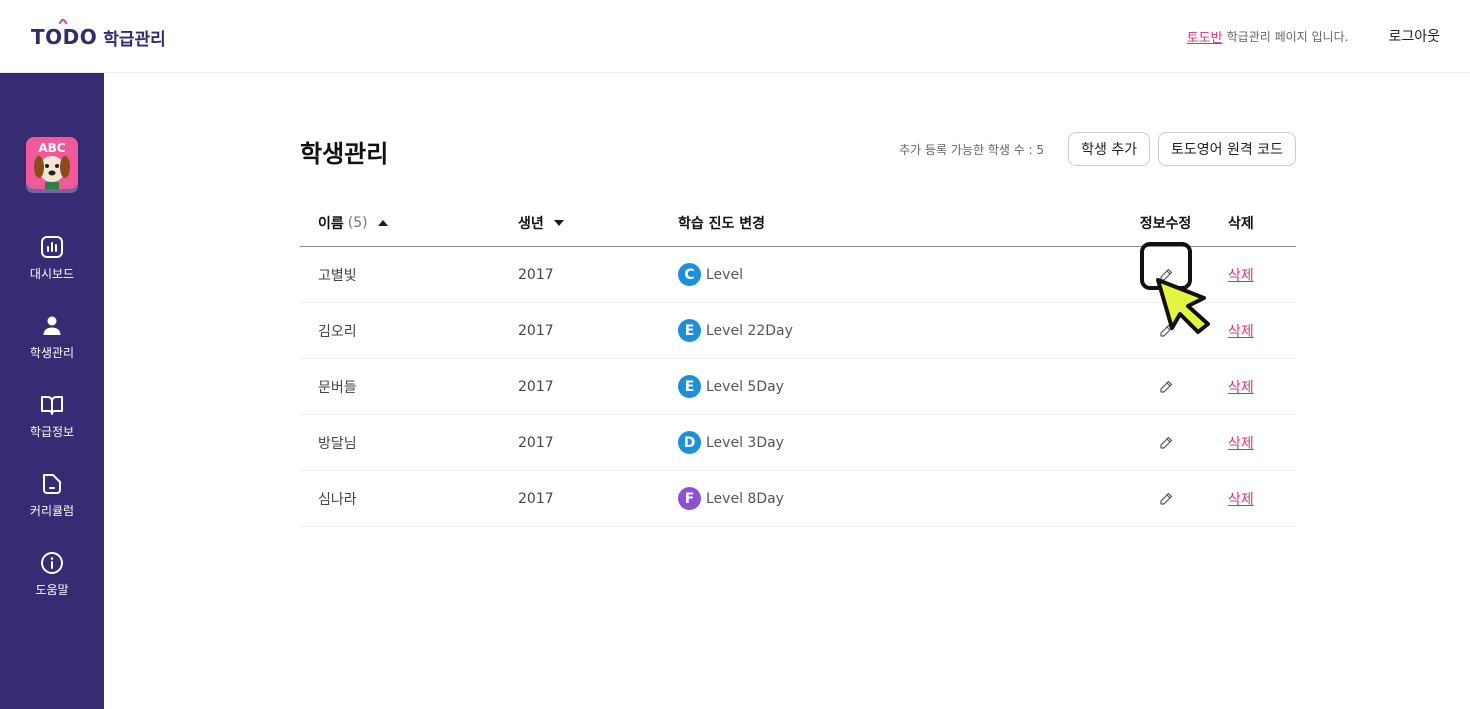  What do you see at coordinates (972, 149) in the screenshot?
I see `available-count-label: 추가 등록 가능한 학생 수 : 5` at bounding box center [972, 149].